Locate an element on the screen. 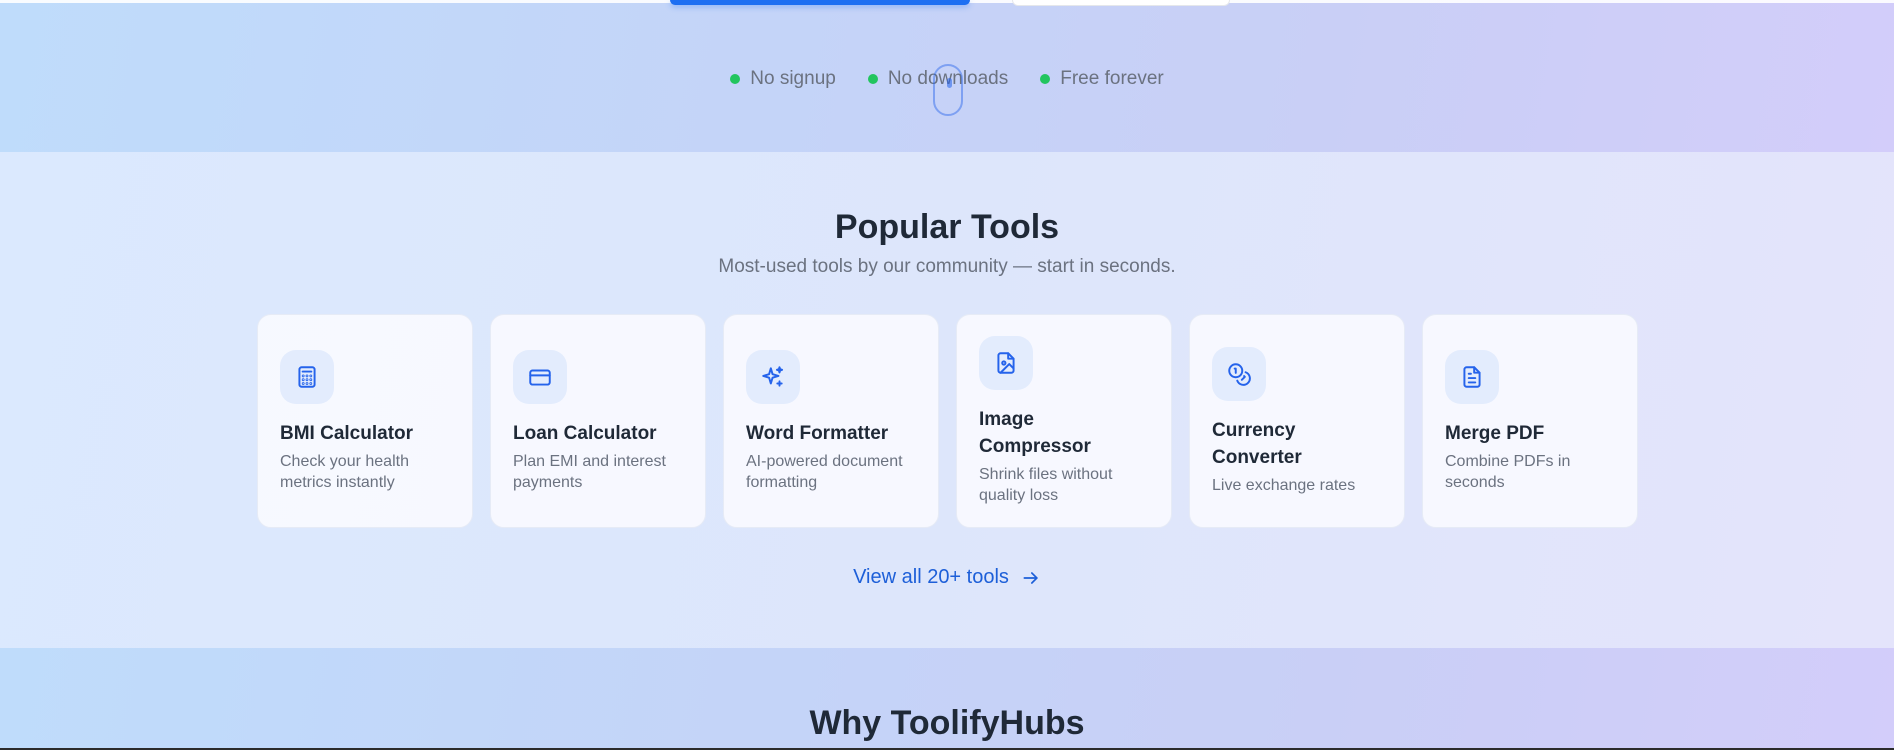 This screenshot has height=750, width=1894. scroll-wheel is located at coordinates (949, 83).